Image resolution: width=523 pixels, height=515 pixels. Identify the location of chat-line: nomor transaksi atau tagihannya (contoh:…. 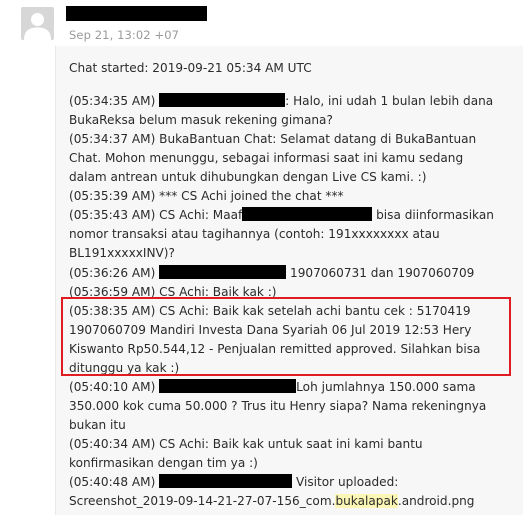
(254, 234).